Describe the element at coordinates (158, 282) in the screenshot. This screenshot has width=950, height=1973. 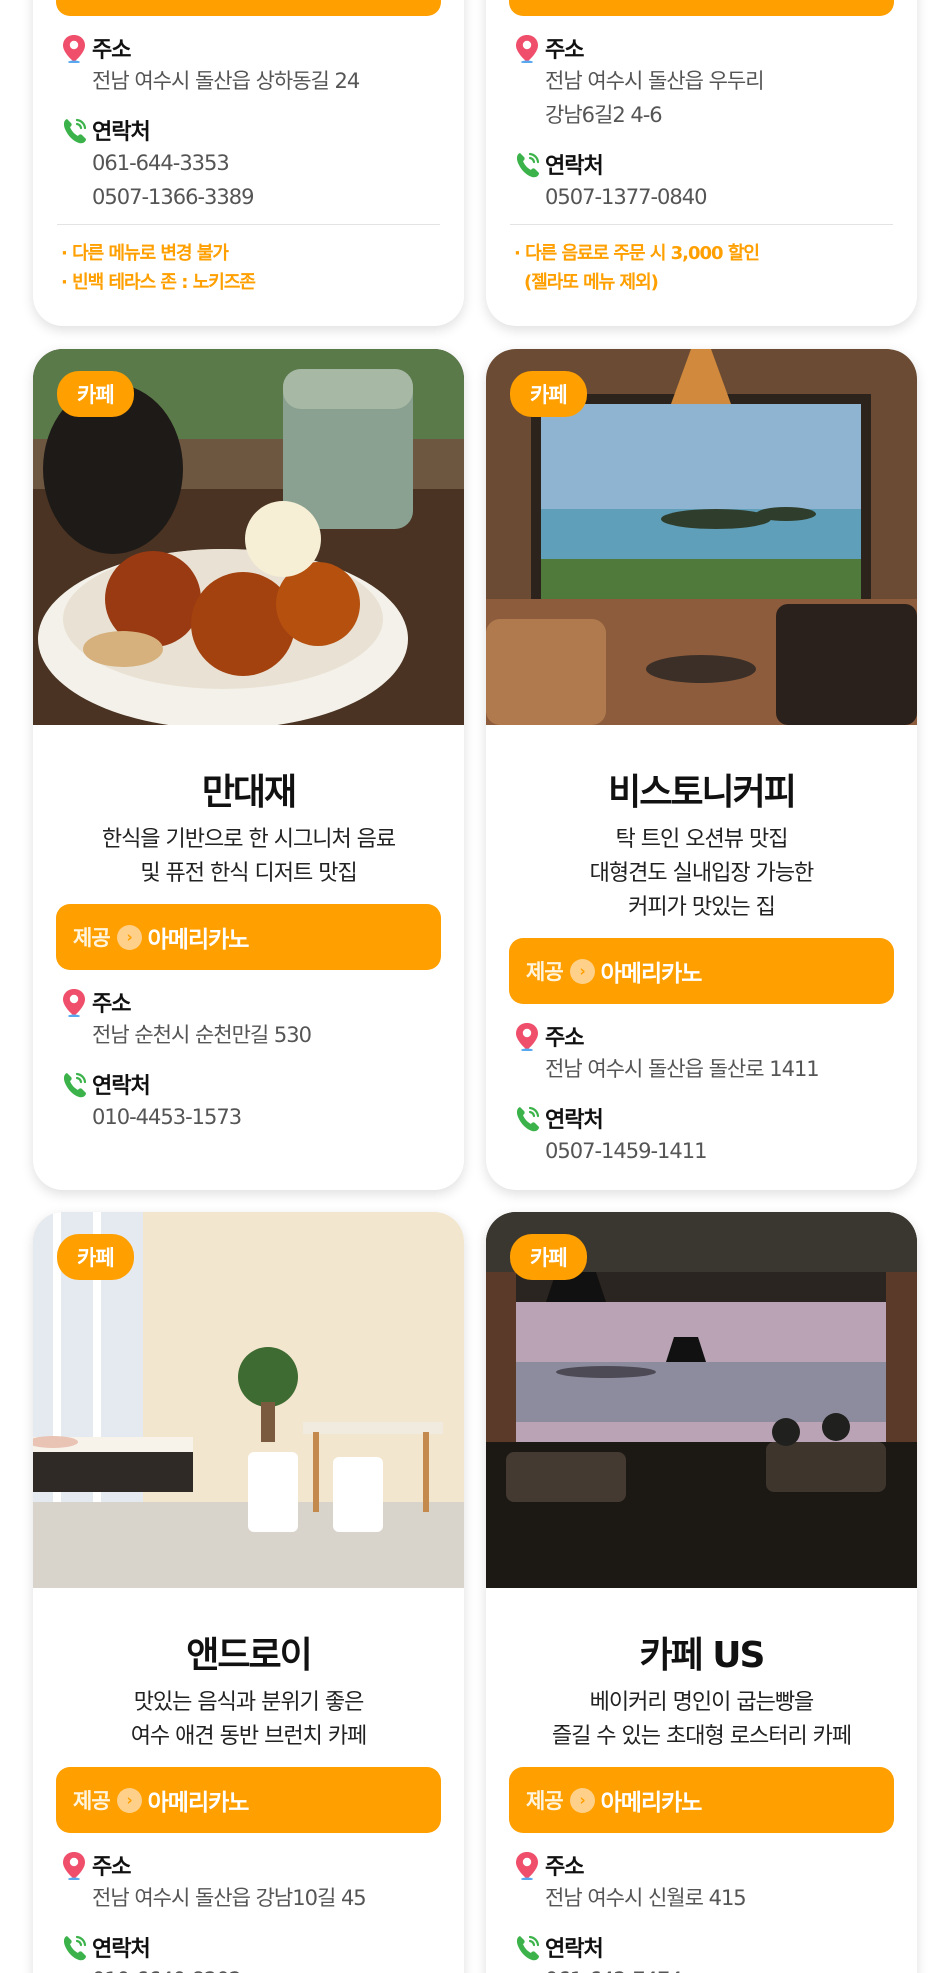
I see `note-text: · 빈백 테라스 존 : 노키즈존` at that location.